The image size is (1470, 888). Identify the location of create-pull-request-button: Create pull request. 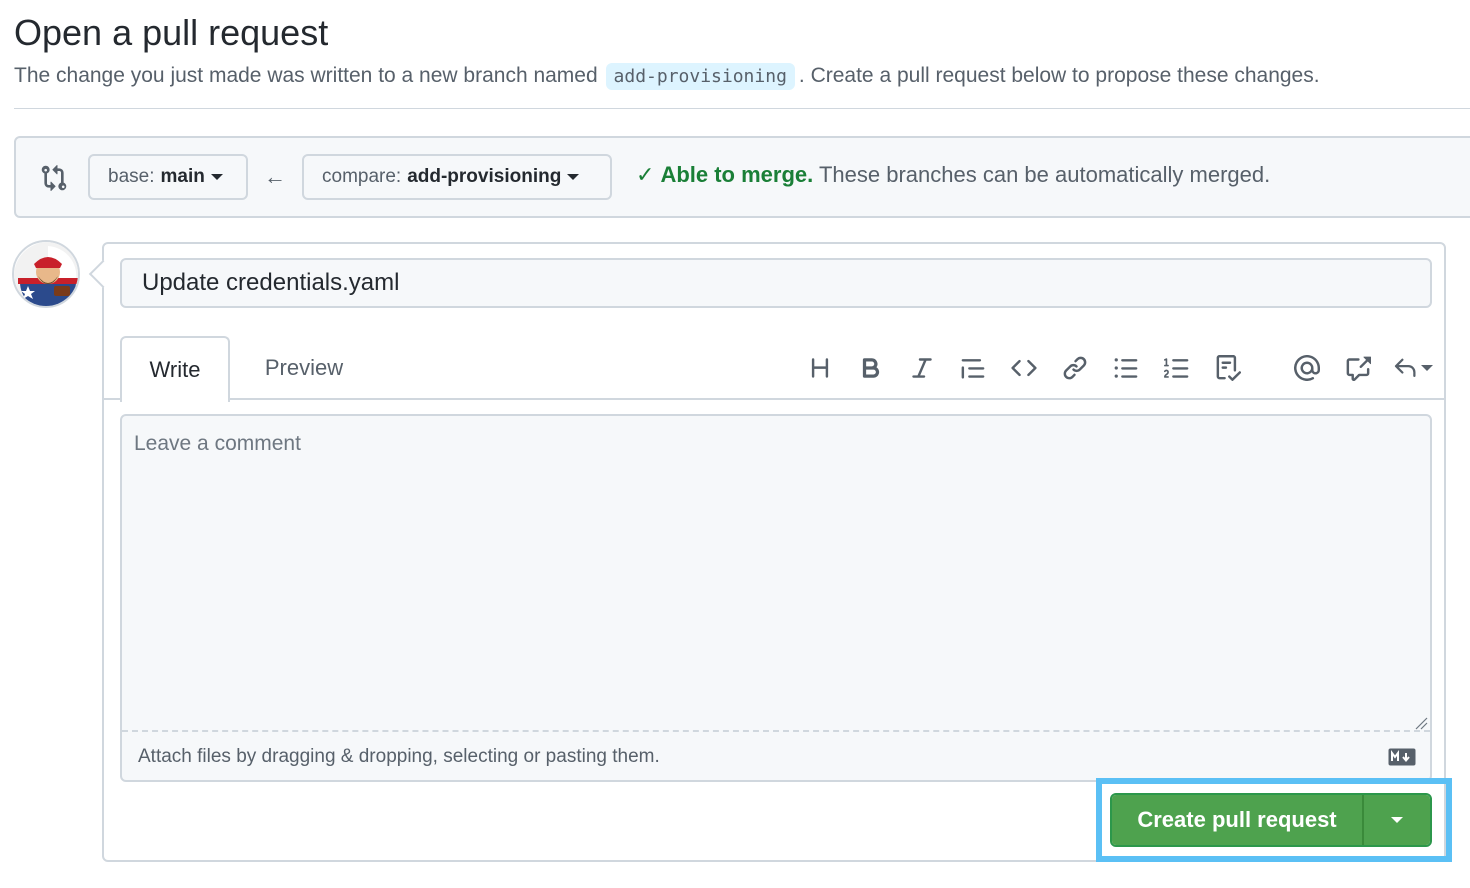
(1238, 820).